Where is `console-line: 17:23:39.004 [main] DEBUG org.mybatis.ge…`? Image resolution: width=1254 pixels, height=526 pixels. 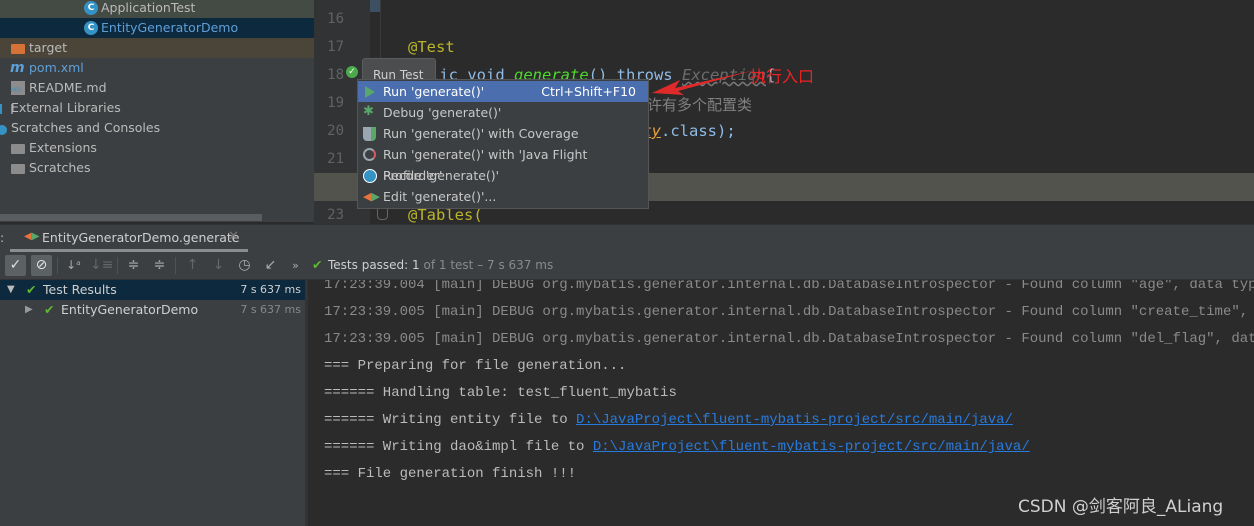 console-line: 17:23:39.004 [main] DEBUG org.mybatis.ge… is located at coordinates (789, 286).